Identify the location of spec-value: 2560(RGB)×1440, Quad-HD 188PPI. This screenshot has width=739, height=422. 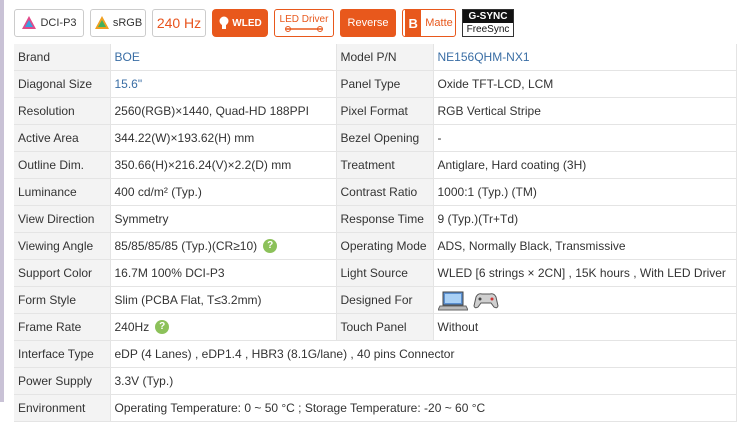
(223, 111).